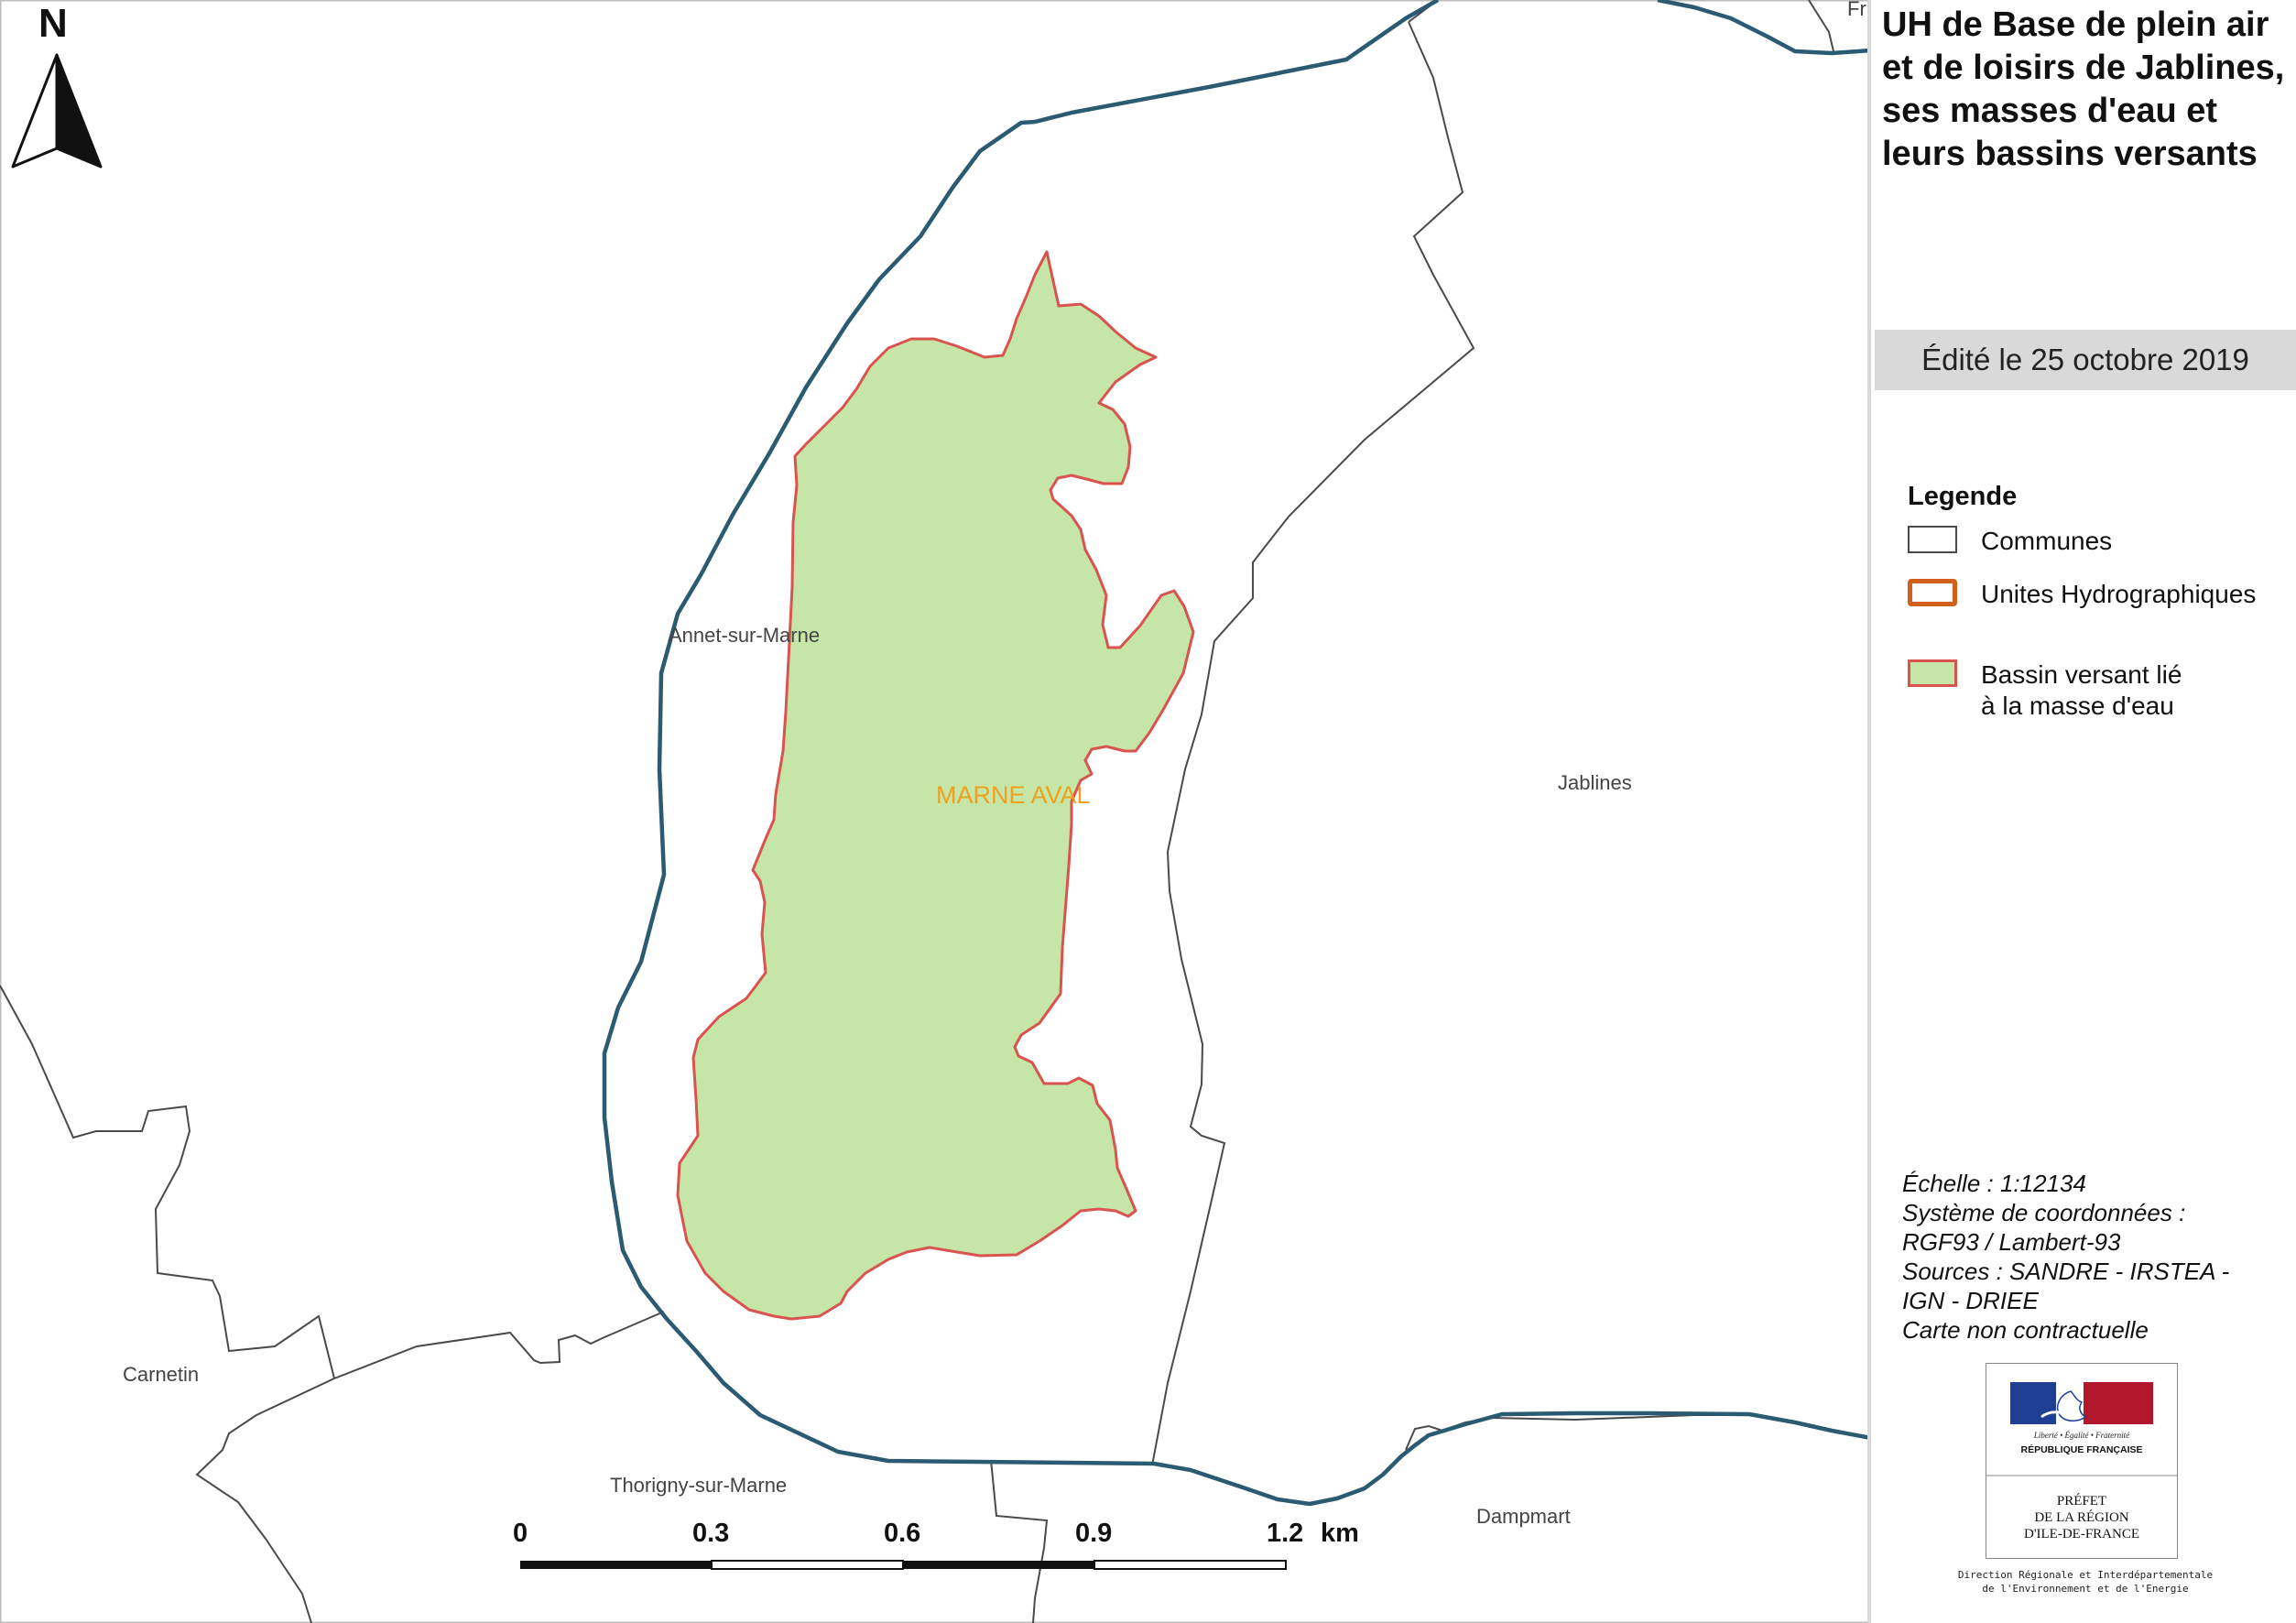 This screenshot has height=1623, width=2296. Describe the element at coordinates (1285, 1533) in the screenshot. I see `scale-tick-4: 1.2` at that location.